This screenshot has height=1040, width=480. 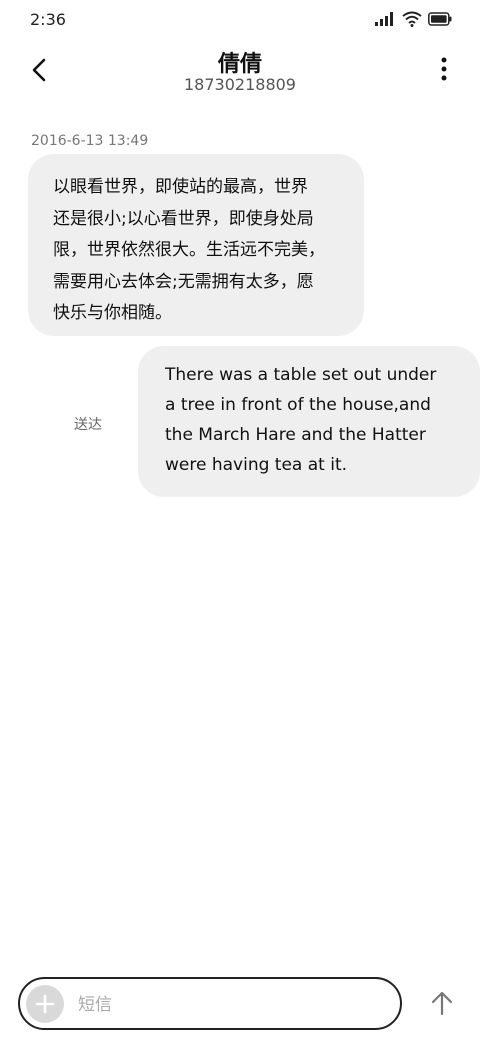 I want to click on status-time: 2:36, so click(x=48, y=19).